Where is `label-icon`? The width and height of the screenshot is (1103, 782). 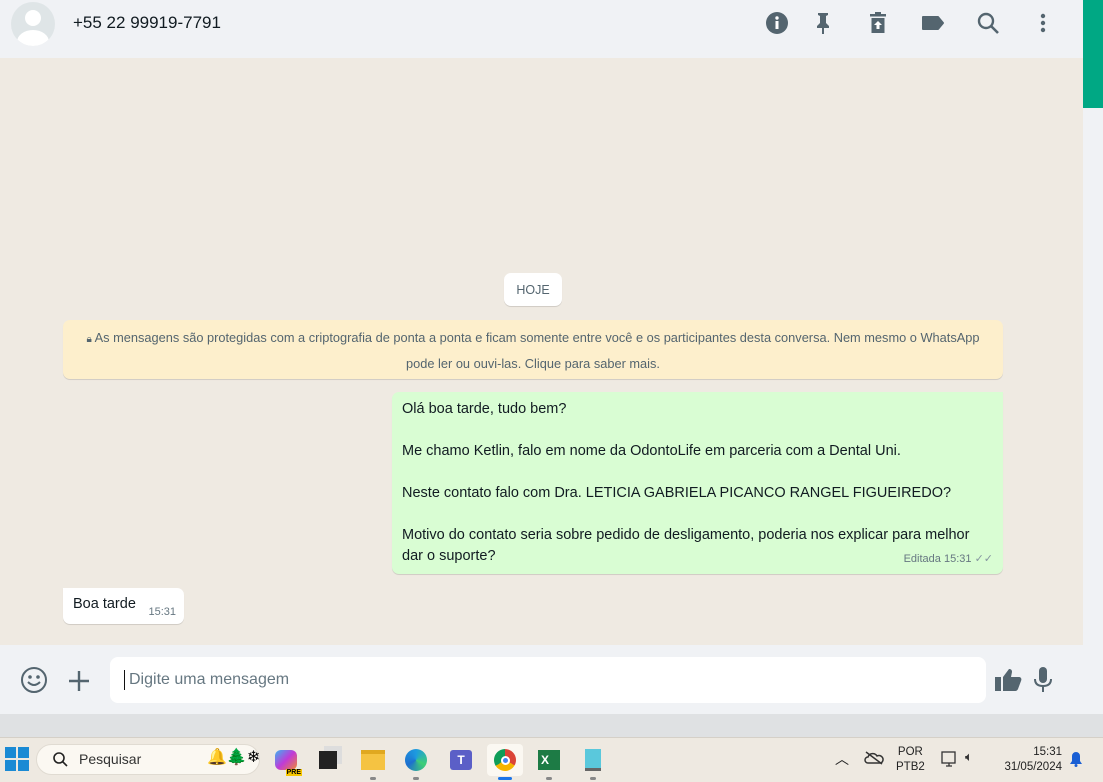 label-icon is located at coordinates (933, 23).